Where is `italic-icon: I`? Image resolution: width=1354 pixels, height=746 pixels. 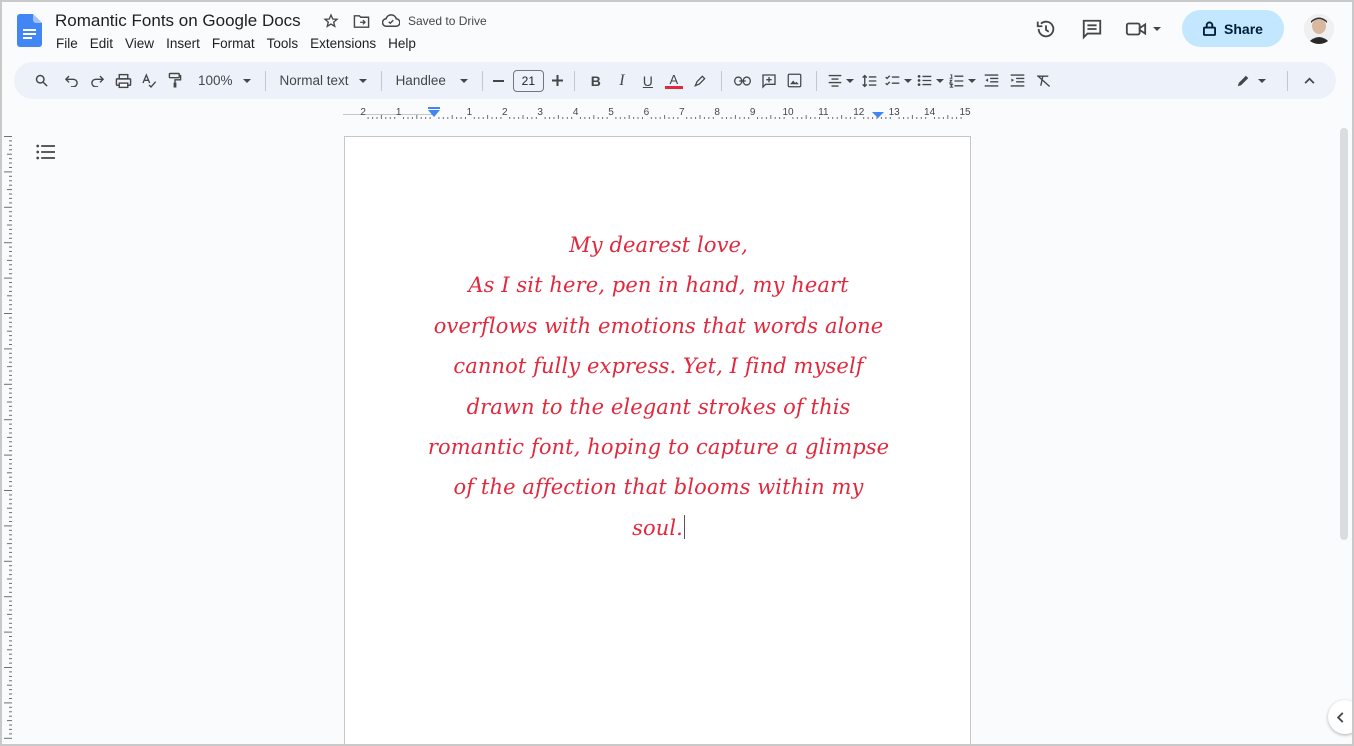
italic-icon: I is located at coordinates (622, 81).